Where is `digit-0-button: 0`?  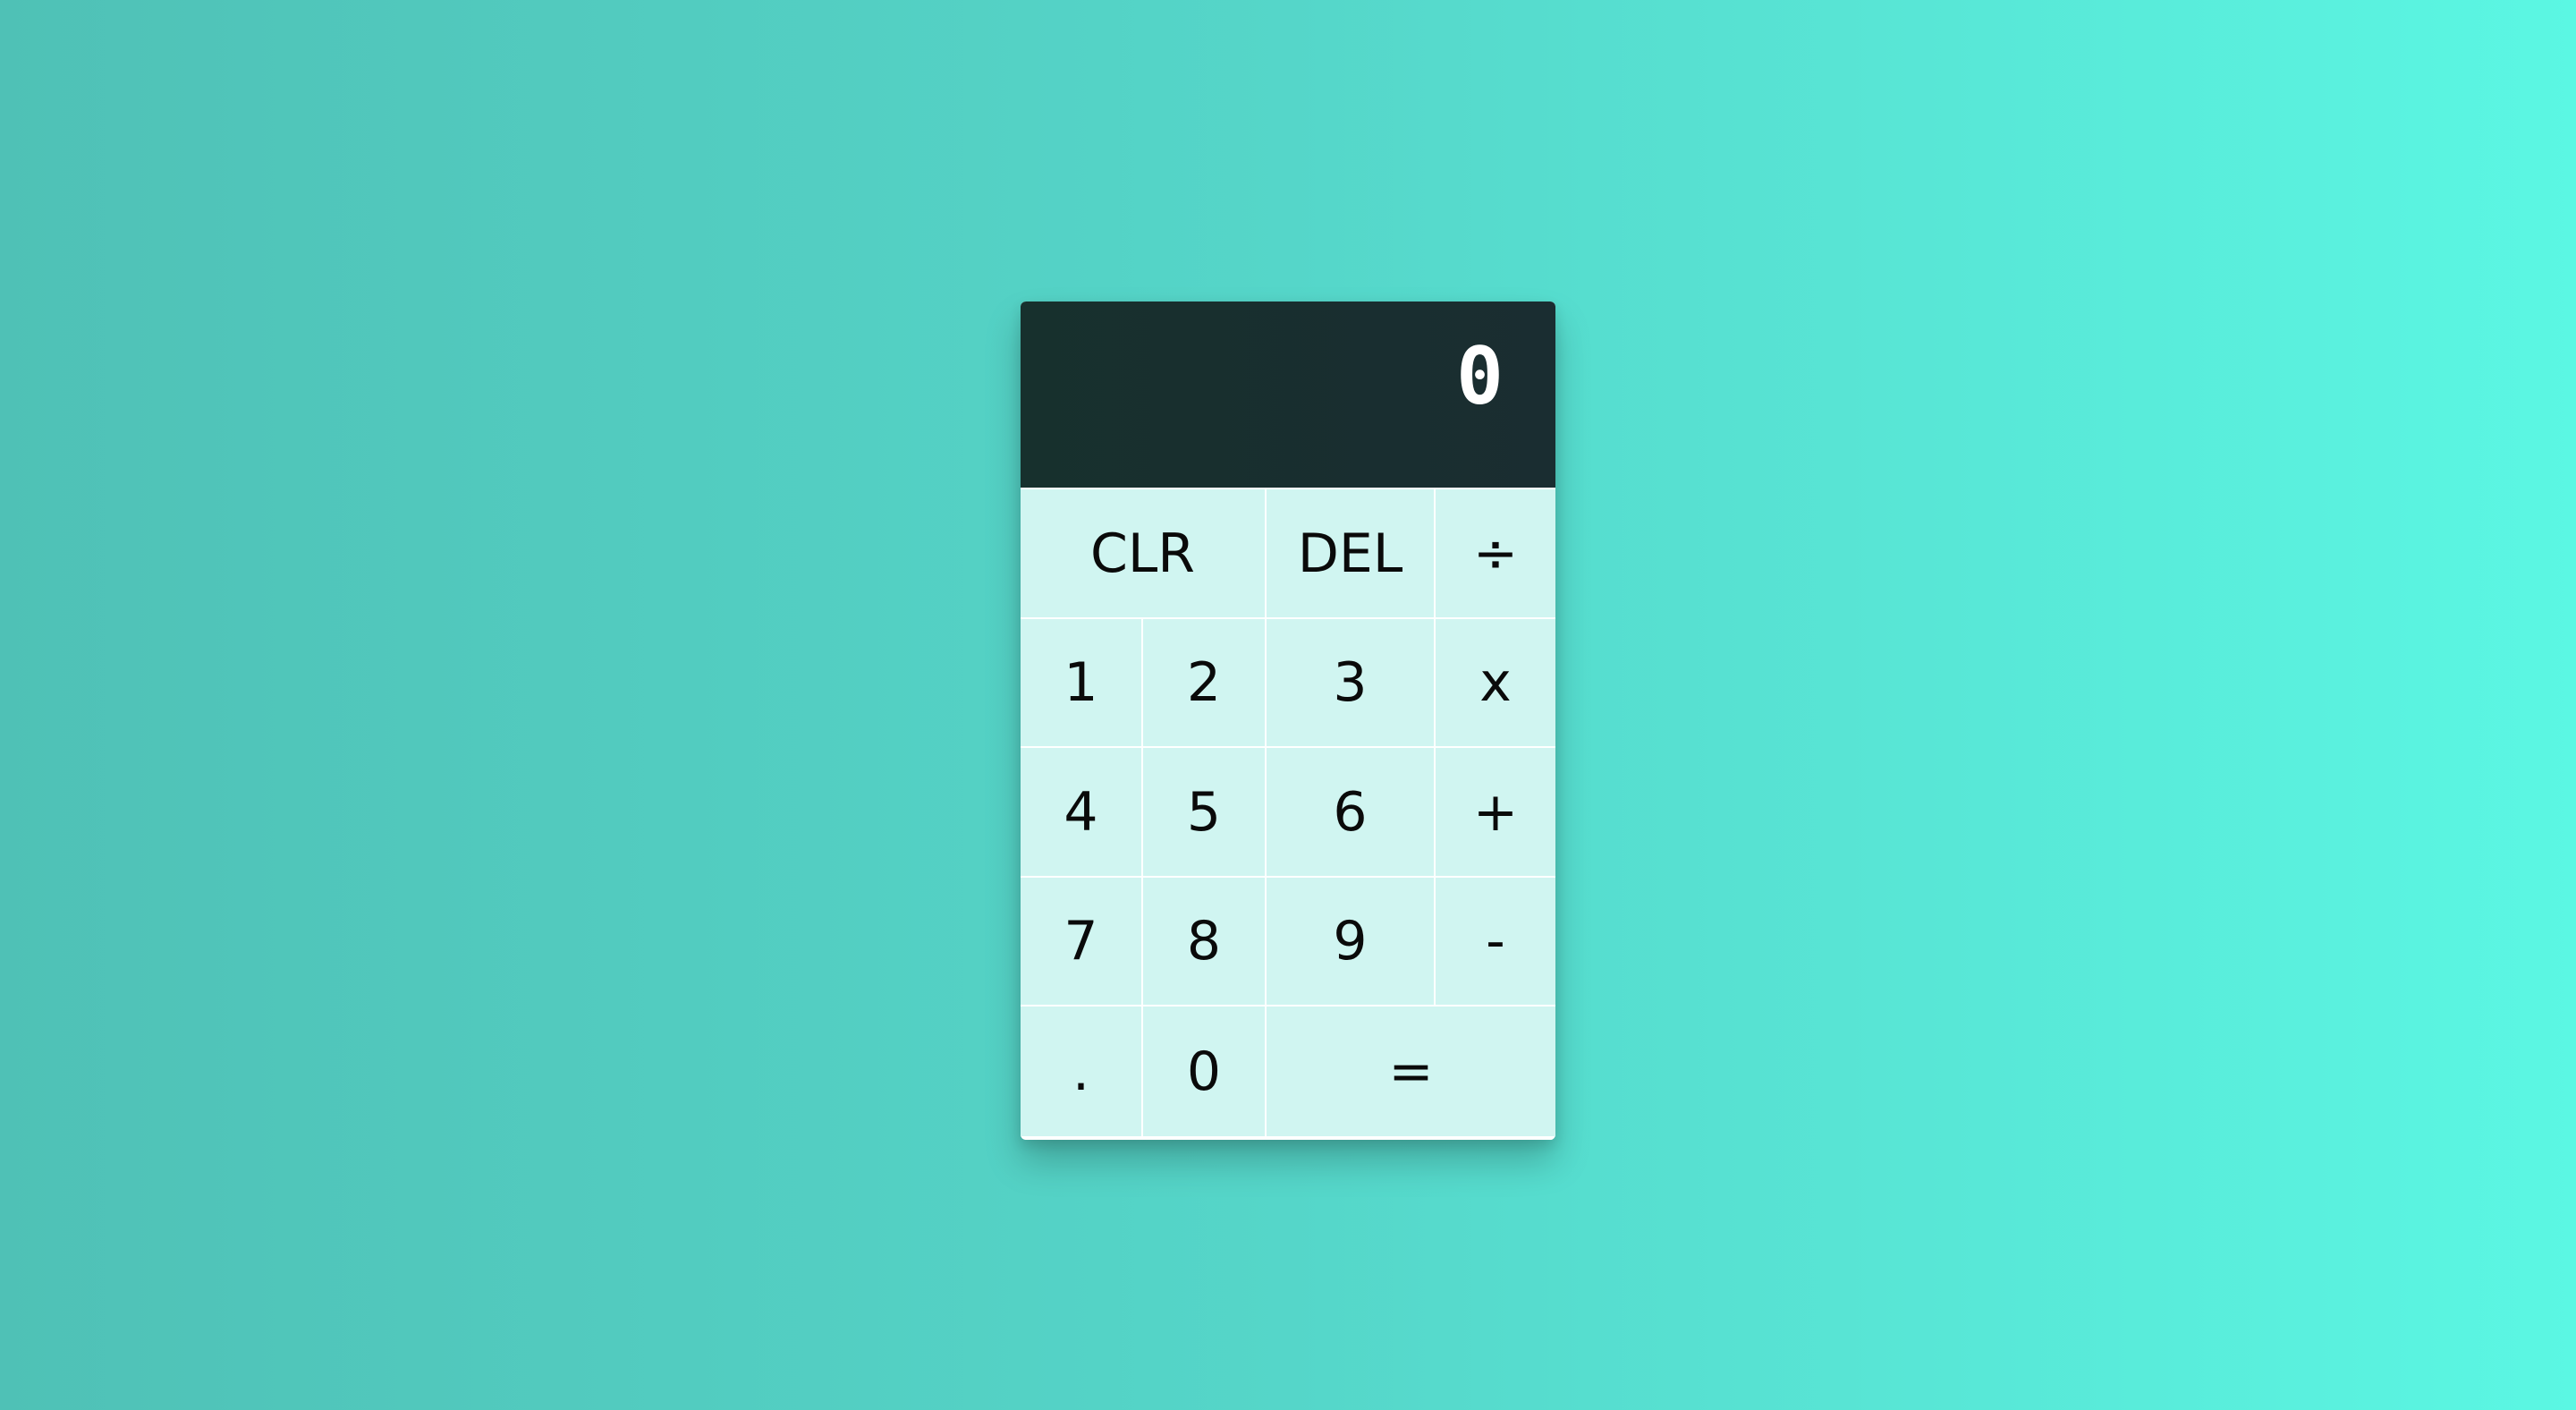 digit-0-button: 0 is located at coordinates (1204, 1072).